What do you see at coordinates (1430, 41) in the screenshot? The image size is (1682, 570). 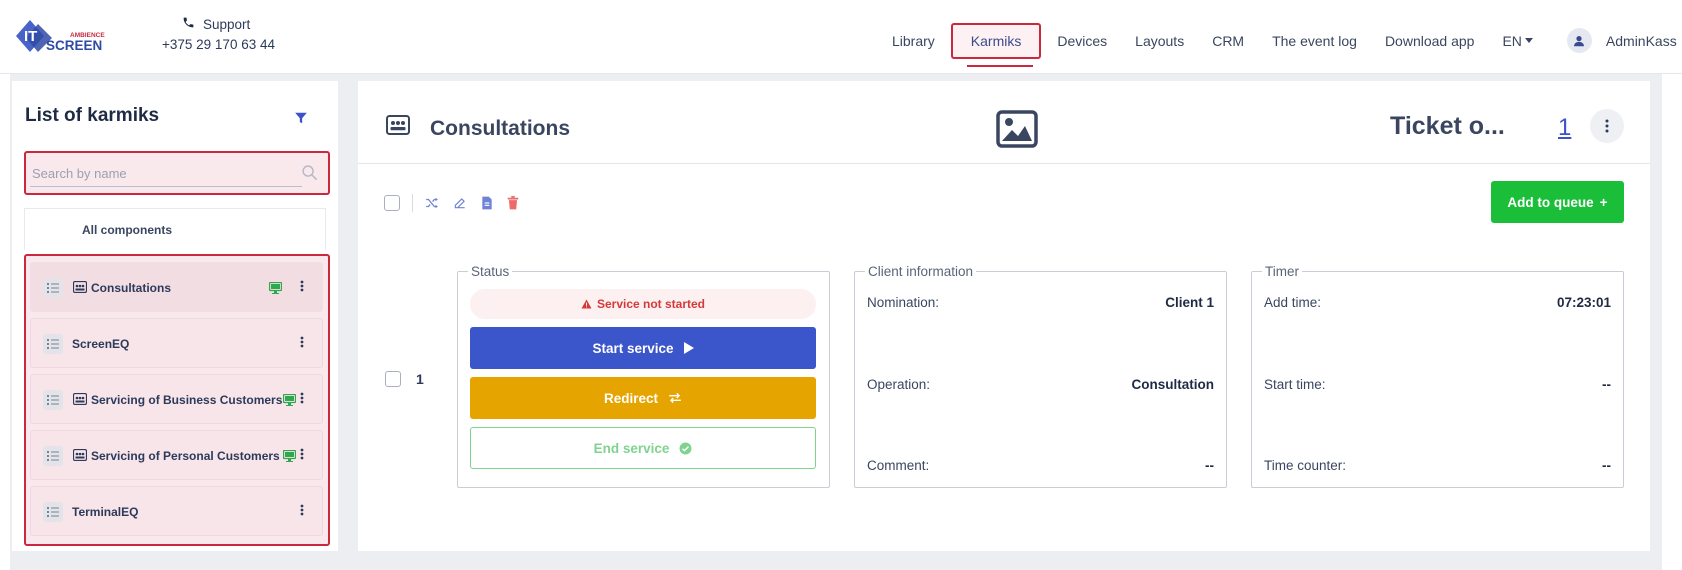 I see `nav-download-app: Download app` at bounding box center [1430, 41].